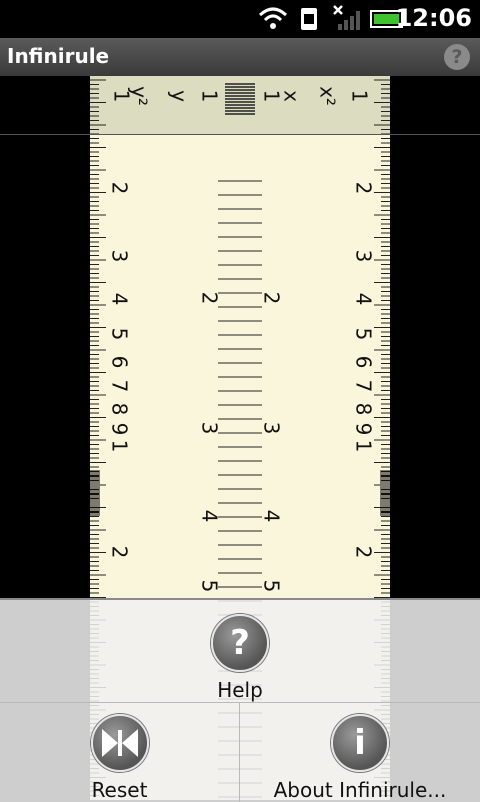  I want to click on app-title: Infinirule, so click(58, 56).